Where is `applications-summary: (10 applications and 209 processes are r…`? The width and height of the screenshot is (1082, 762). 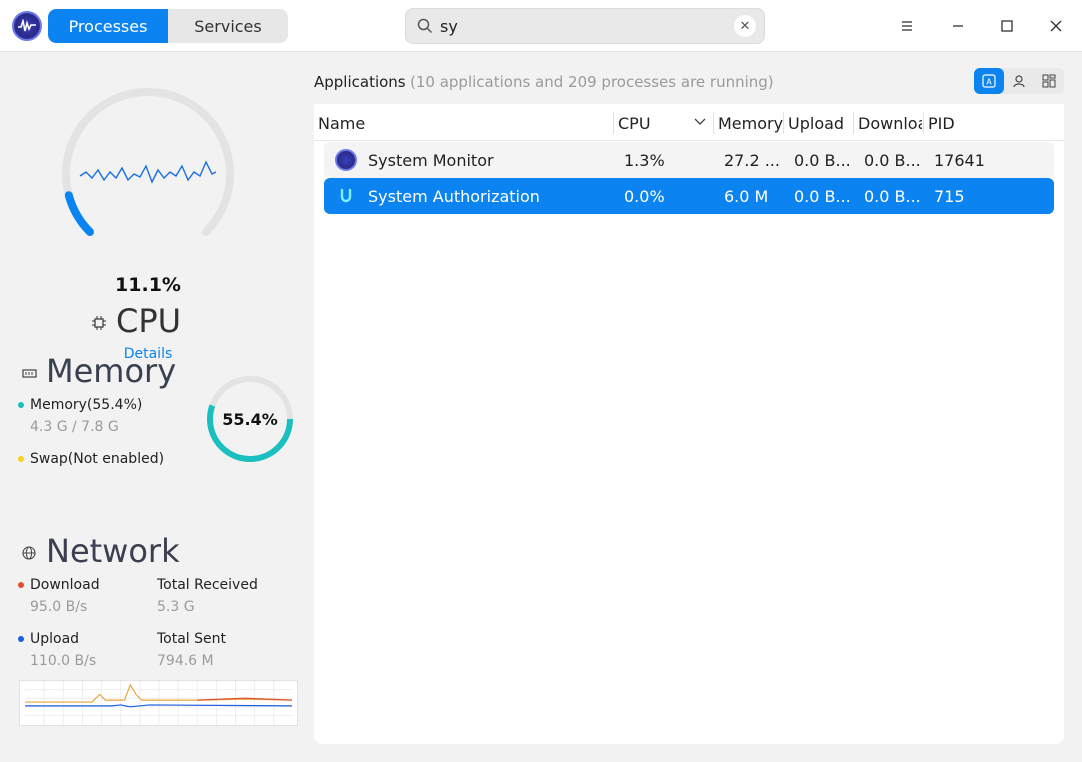 applications-summary: (10 applications and 209 processes are r… is located at coordinates (592, 82).